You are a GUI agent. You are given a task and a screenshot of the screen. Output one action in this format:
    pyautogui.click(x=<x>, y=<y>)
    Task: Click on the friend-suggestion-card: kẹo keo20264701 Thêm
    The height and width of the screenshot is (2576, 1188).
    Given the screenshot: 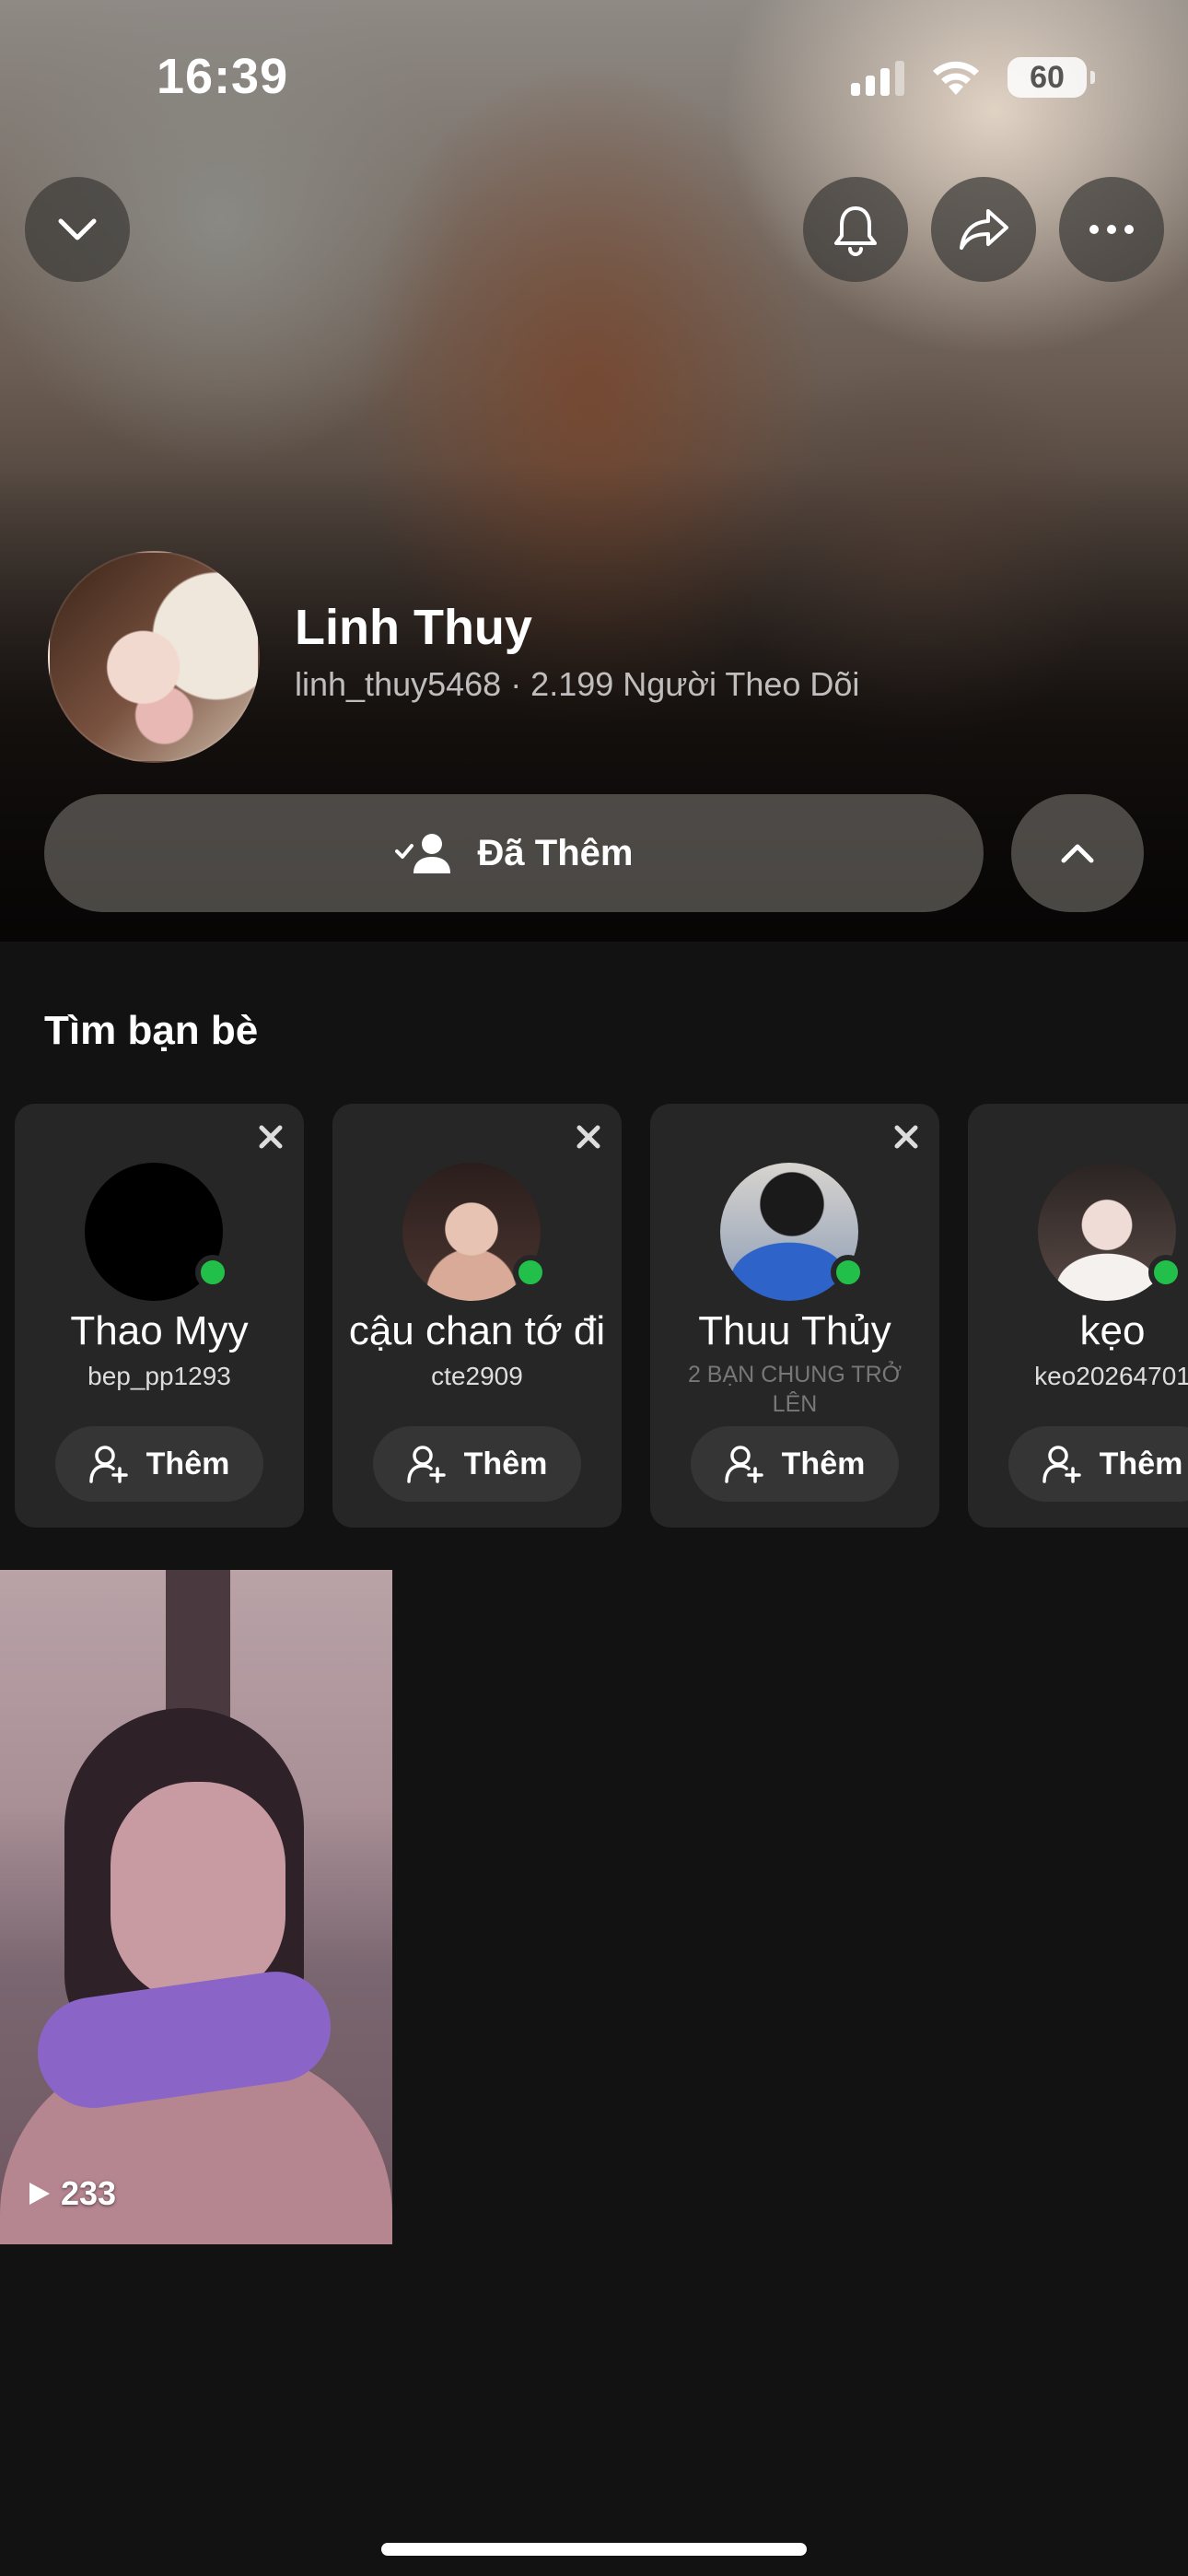 What is the action you would take?
    pyautogui.click(x=1078, y=1316)
    